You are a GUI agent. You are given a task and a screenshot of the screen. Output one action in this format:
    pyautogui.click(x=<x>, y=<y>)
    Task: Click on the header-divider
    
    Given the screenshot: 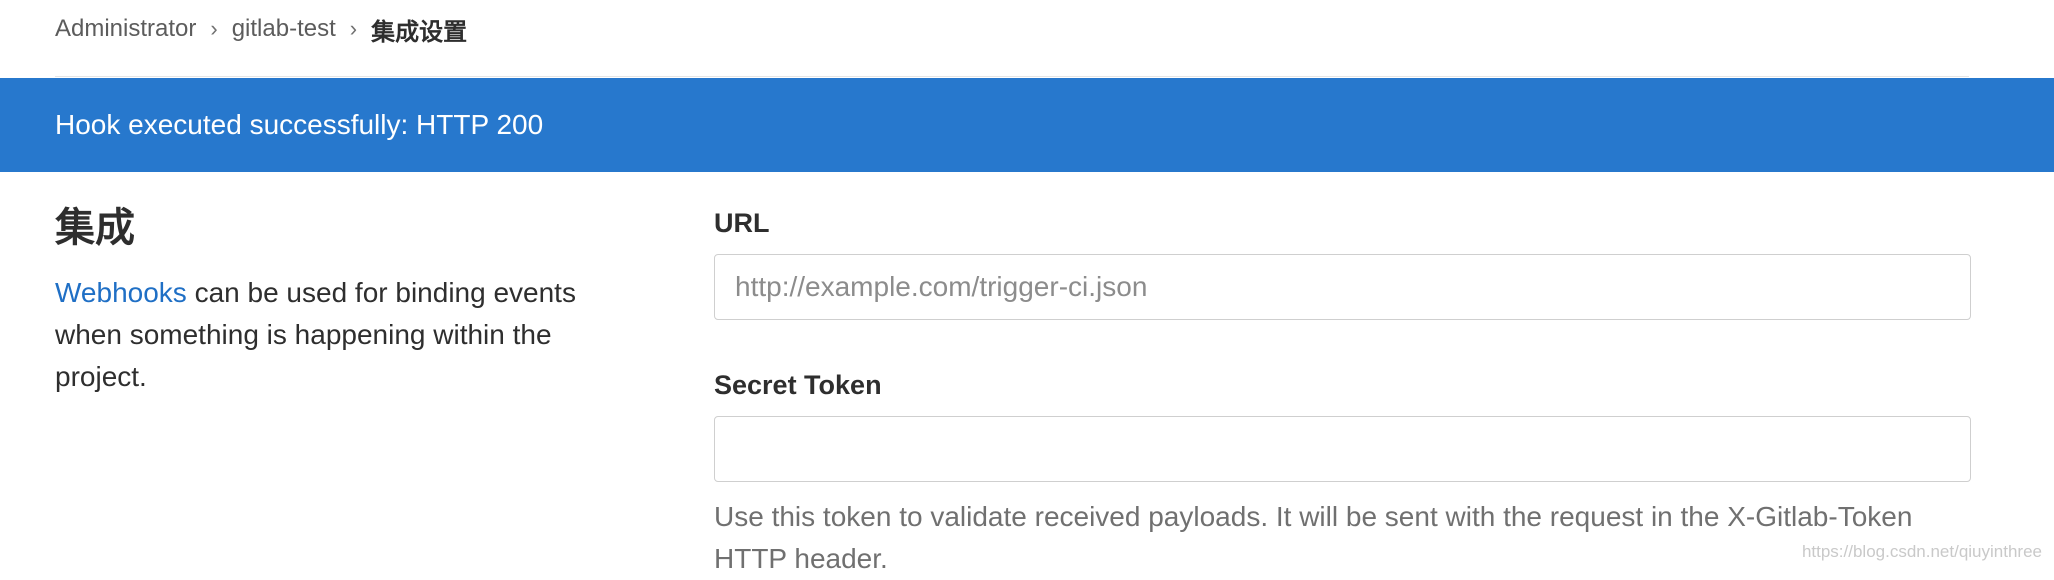 What is the action you would take?
    pyautogui.click(x=1012, y=76)
    